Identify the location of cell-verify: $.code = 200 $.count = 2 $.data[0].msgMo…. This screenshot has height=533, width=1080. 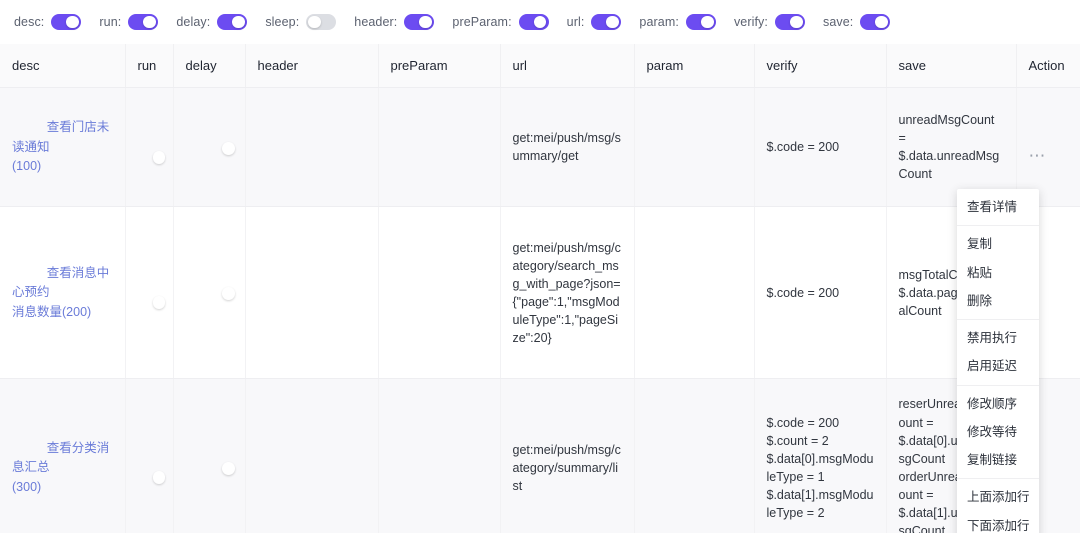
(820, 455).